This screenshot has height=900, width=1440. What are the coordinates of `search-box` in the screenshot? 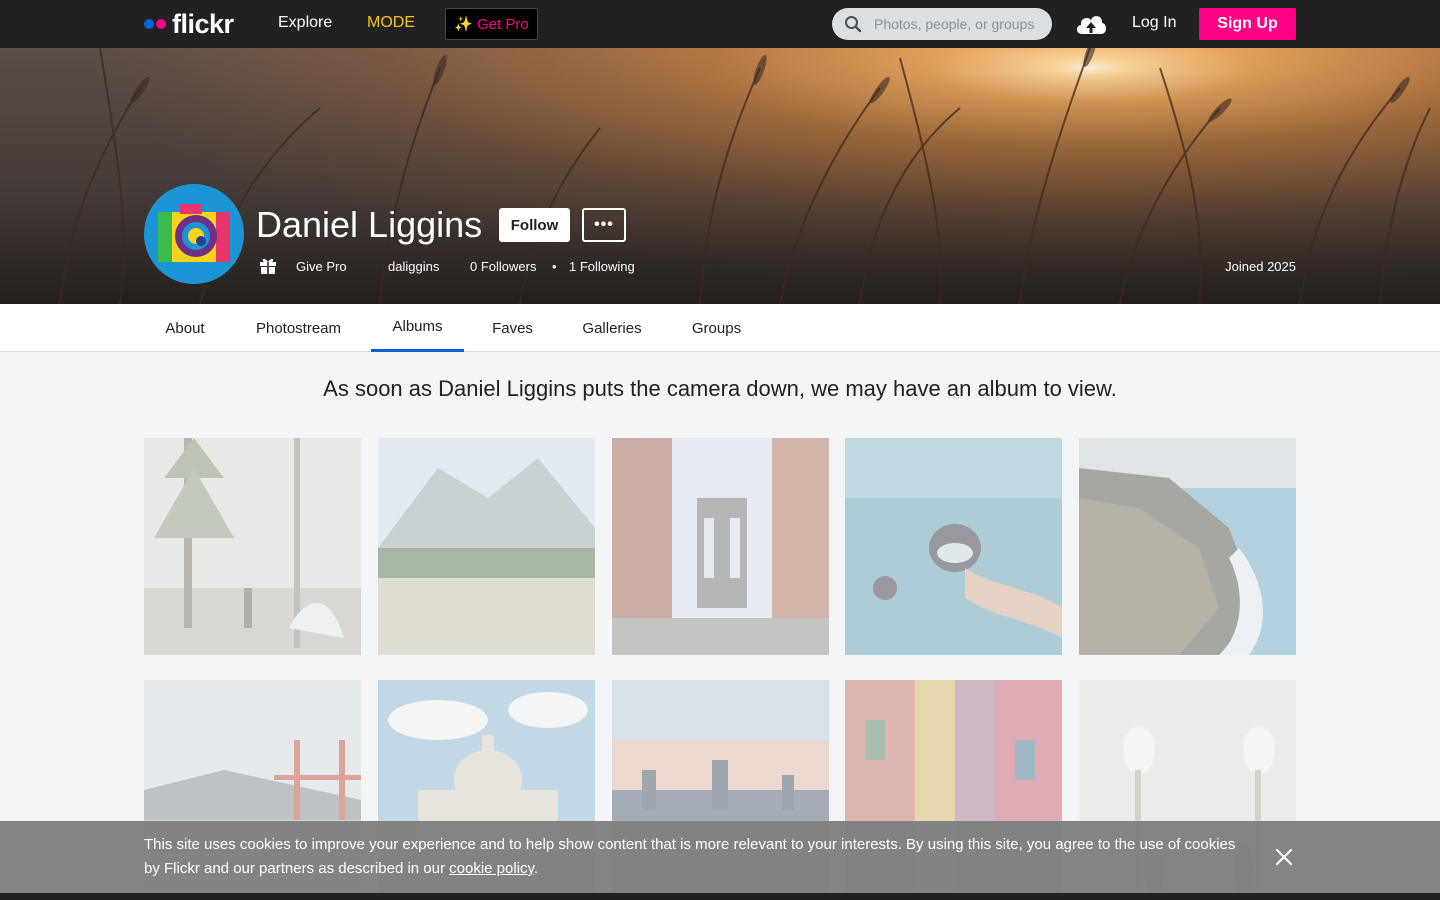 It's located at (942, 24).